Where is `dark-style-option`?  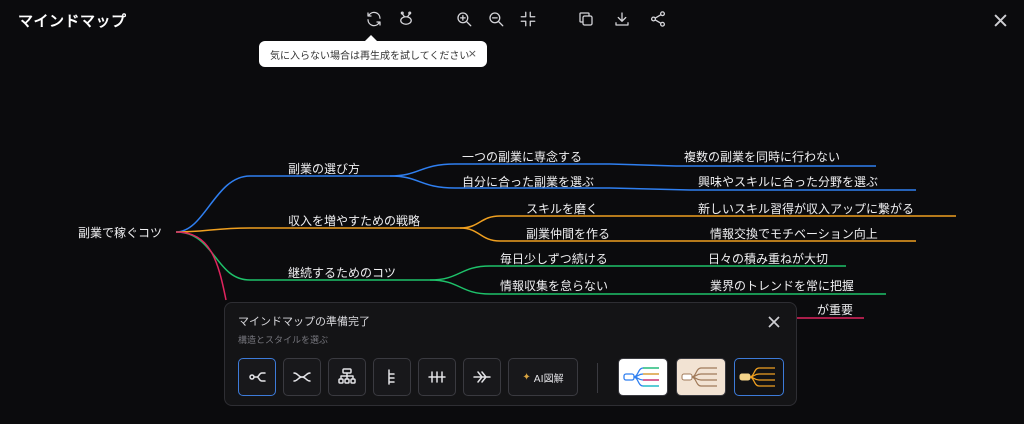
dark-style-option is located at coordinates (759, 377).